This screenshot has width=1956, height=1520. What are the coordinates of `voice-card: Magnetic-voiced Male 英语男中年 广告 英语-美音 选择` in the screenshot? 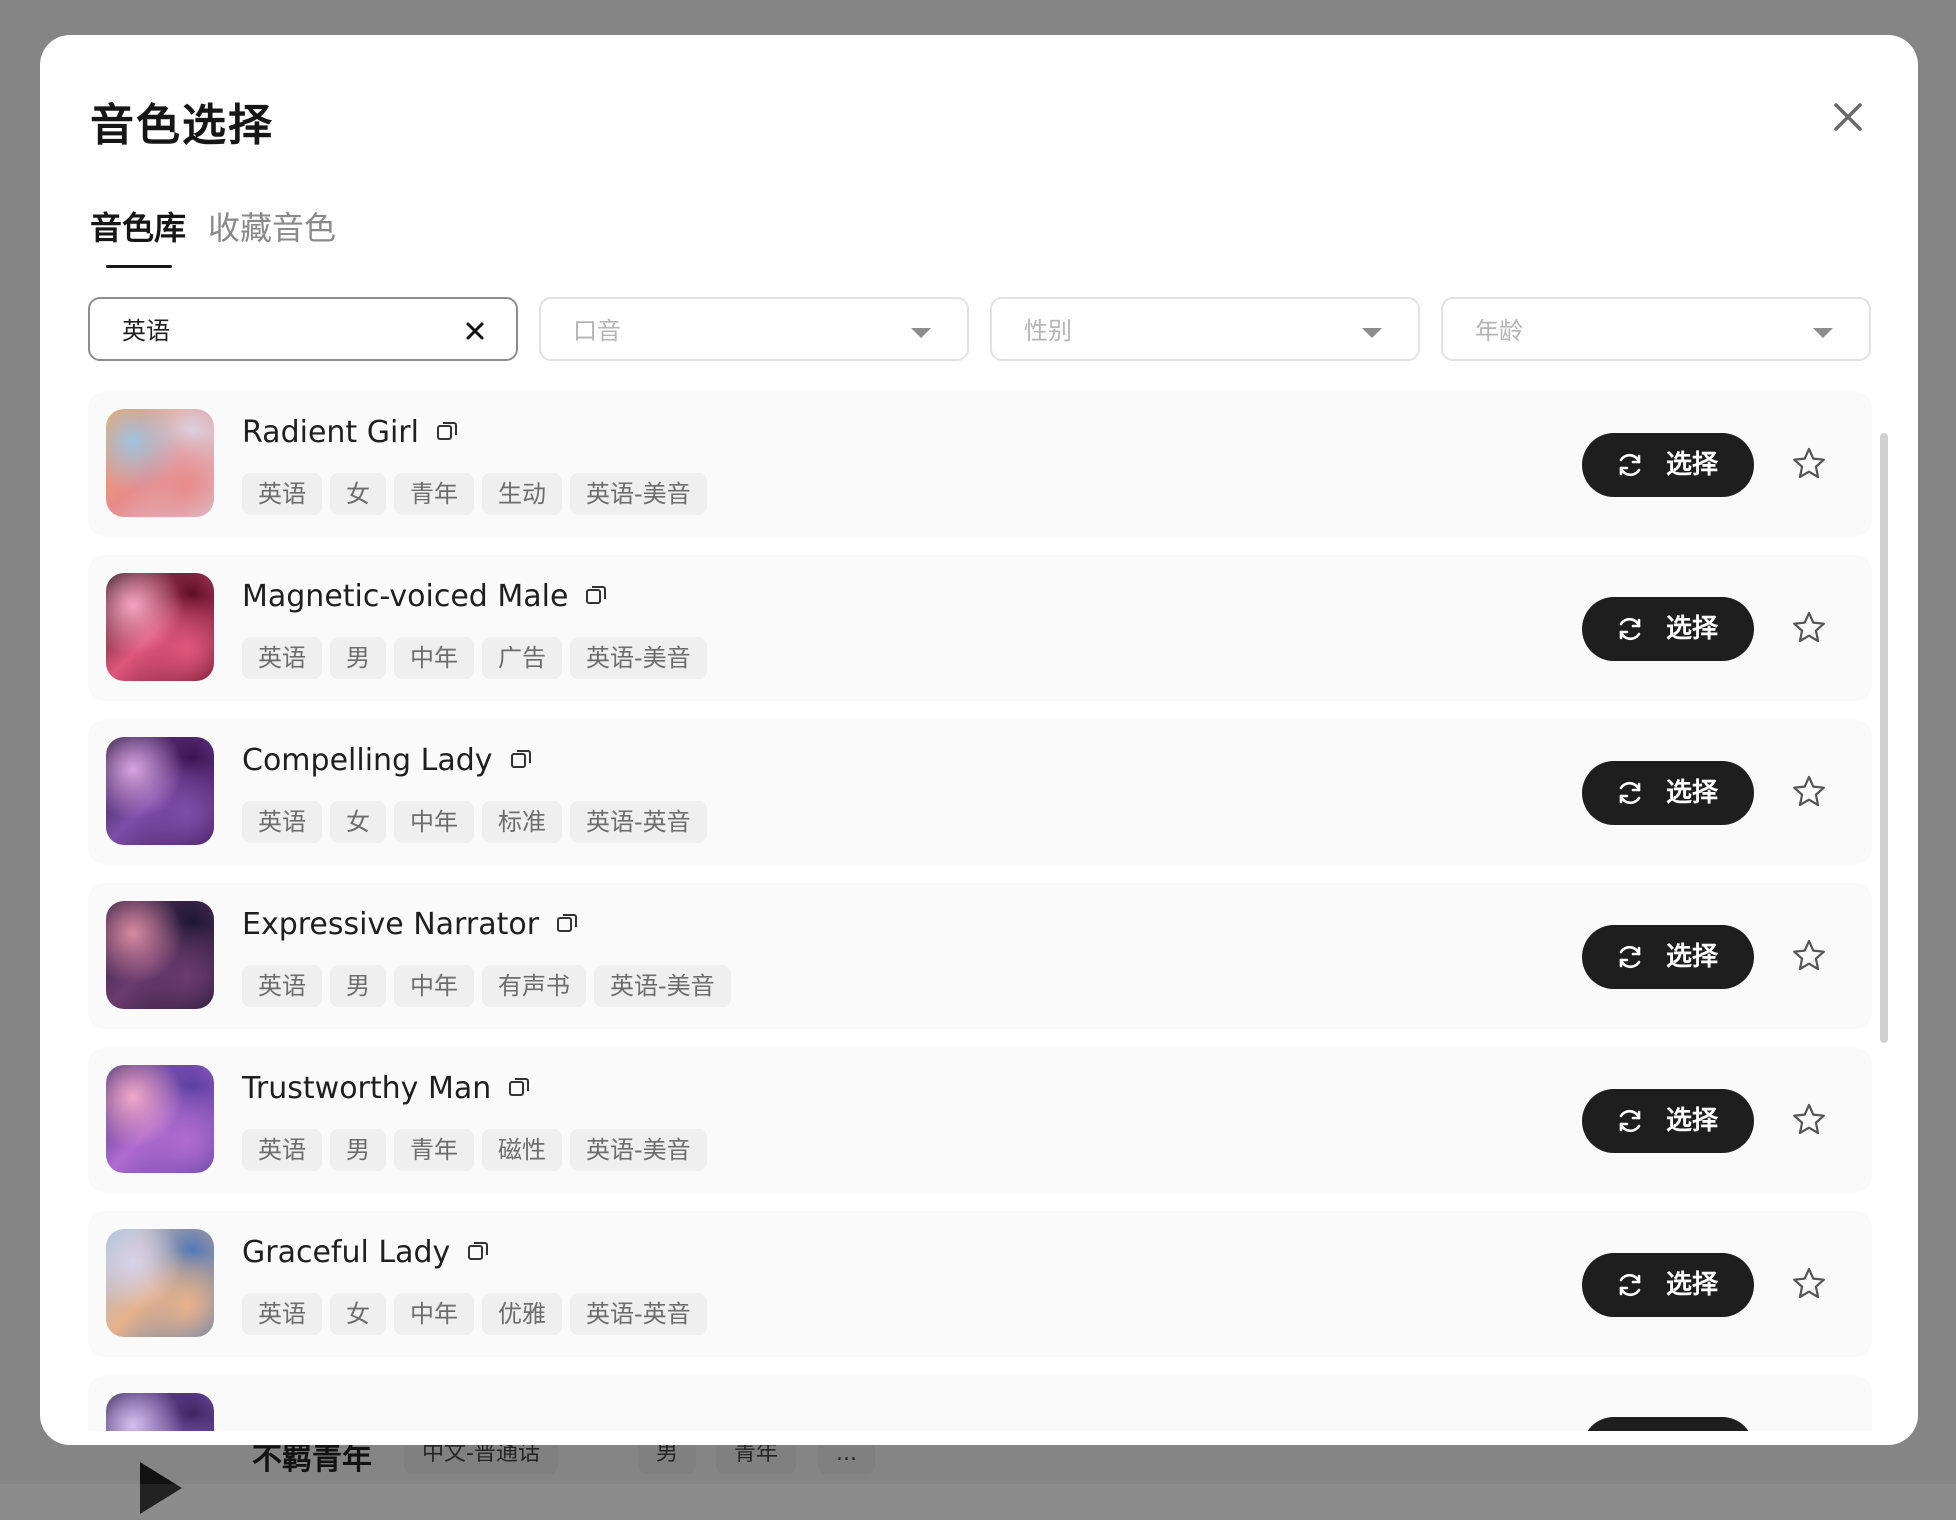 It's located at (980, 628).